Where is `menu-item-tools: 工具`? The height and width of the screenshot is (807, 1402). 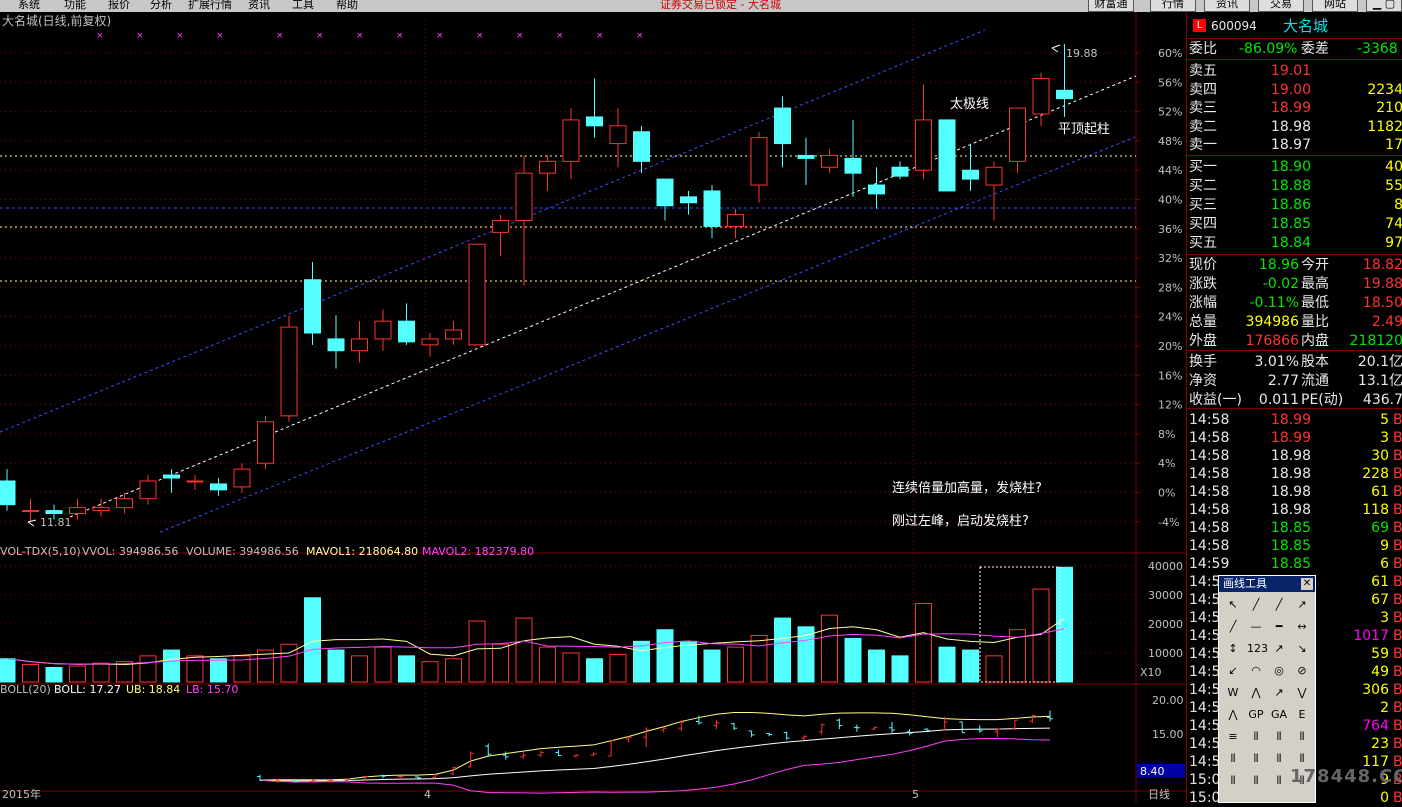 menu-item-tools: 工具 is located at coordinates (303, 6).